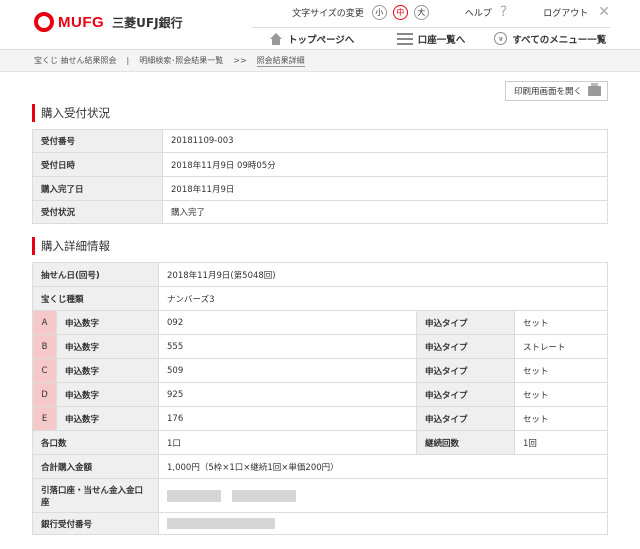 Image resolution: width=640 pixels, height=549 pixels. I want to click on help-link: ヘルプ, so click(478, 12).